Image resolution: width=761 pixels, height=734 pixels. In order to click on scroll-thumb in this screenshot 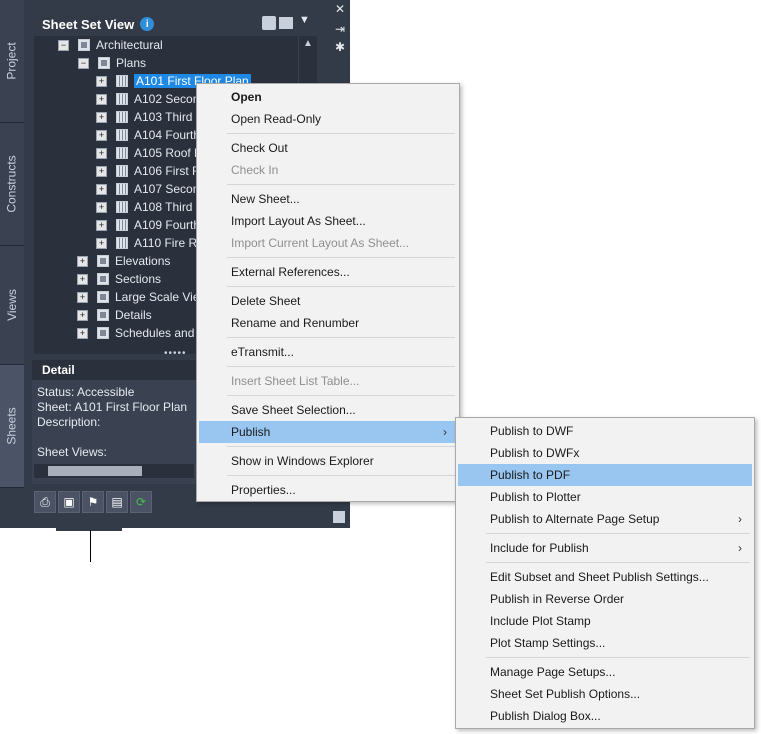, I will do `click(95, 471)`.